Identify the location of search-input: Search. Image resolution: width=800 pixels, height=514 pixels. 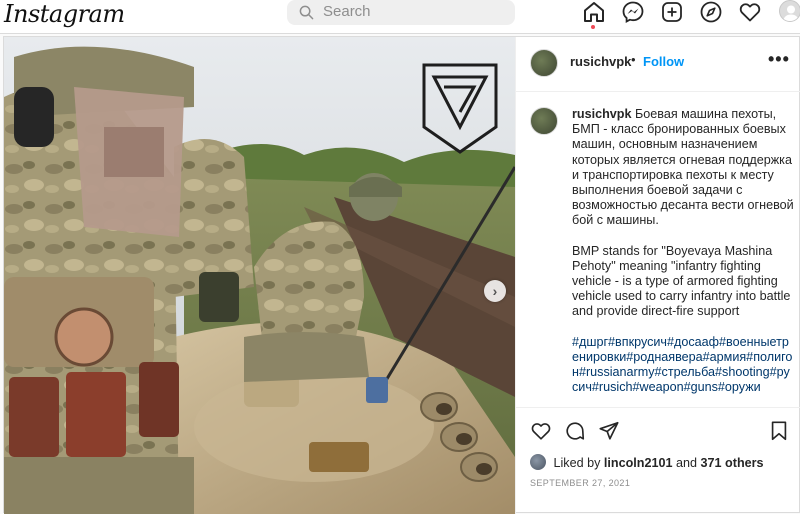
(401, 12).